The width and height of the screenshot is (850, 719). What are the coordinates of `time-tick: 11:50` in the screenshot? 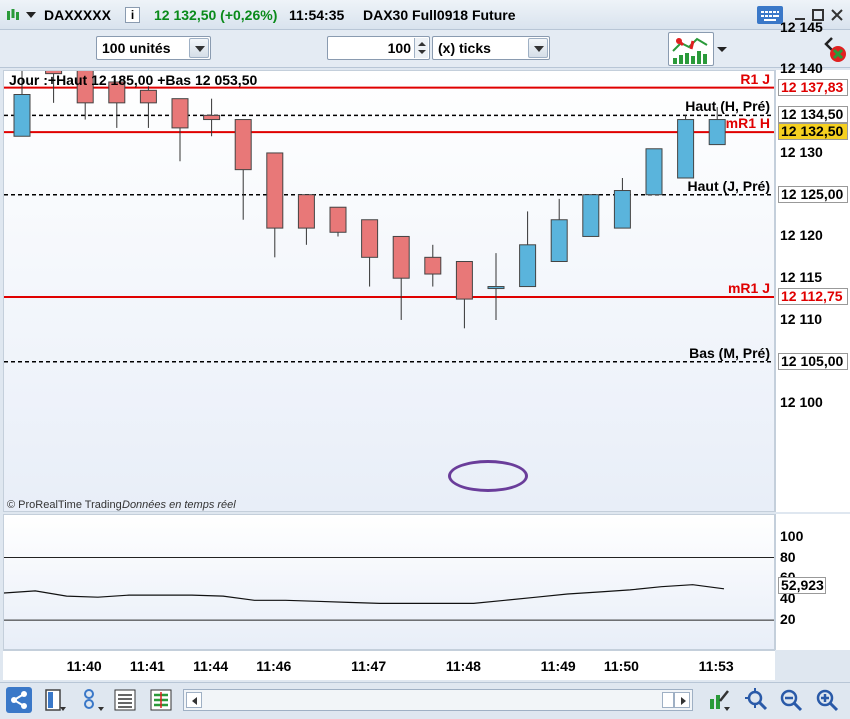 It's located at (621, 666).